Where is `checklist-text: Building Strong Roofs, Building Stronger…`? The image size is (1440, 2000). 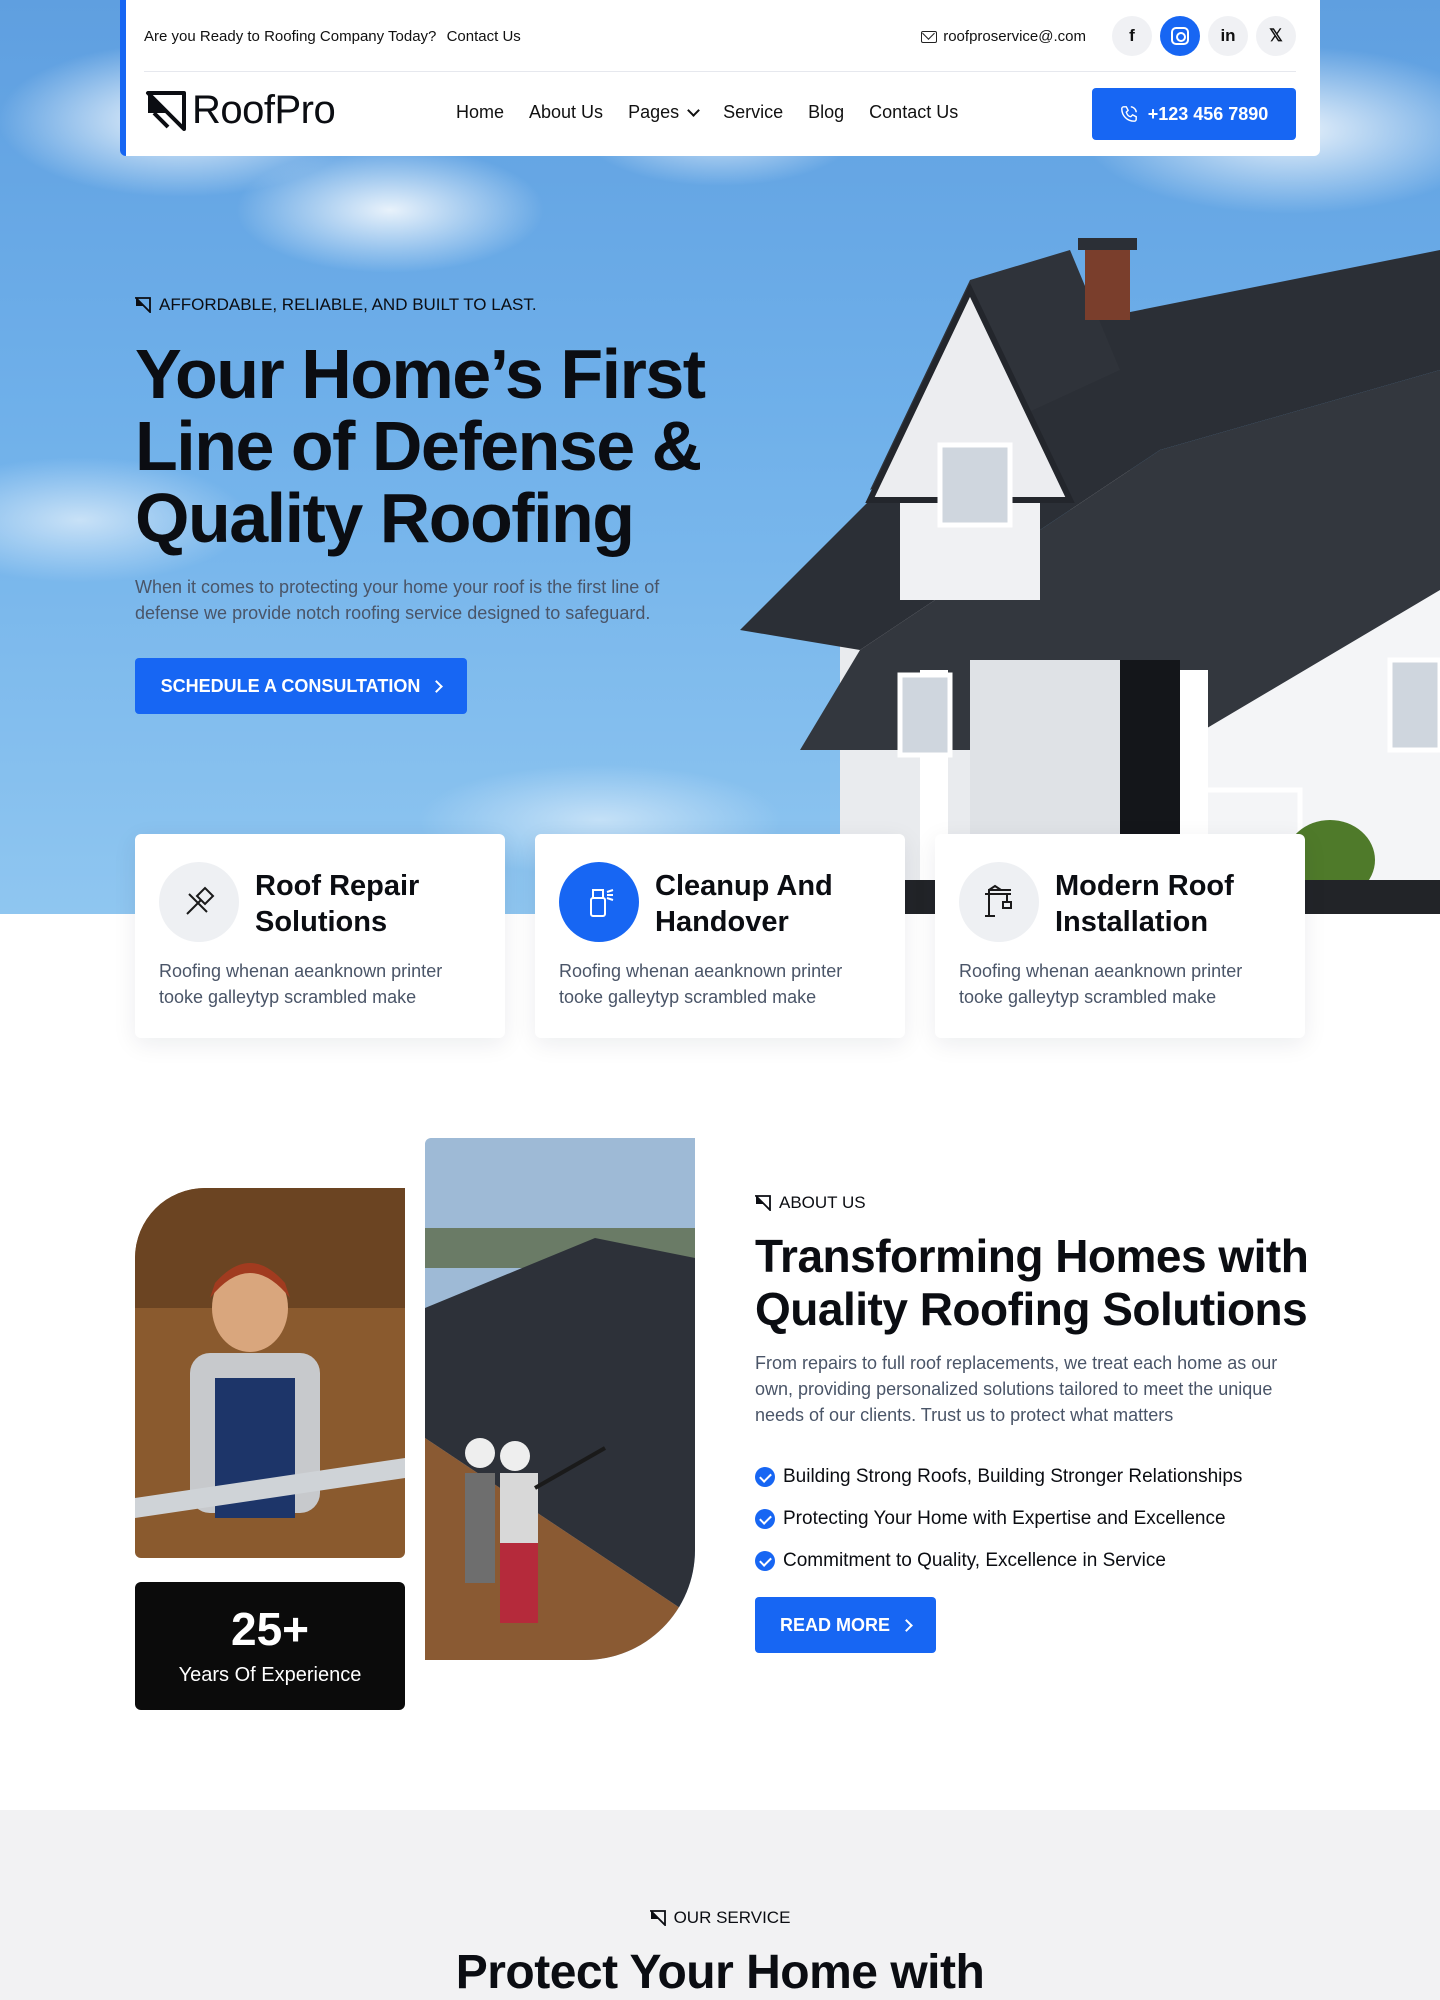
checklist-text: Building Strong Roofs, Building Stronger… is located at coordinates (1013, 1476).